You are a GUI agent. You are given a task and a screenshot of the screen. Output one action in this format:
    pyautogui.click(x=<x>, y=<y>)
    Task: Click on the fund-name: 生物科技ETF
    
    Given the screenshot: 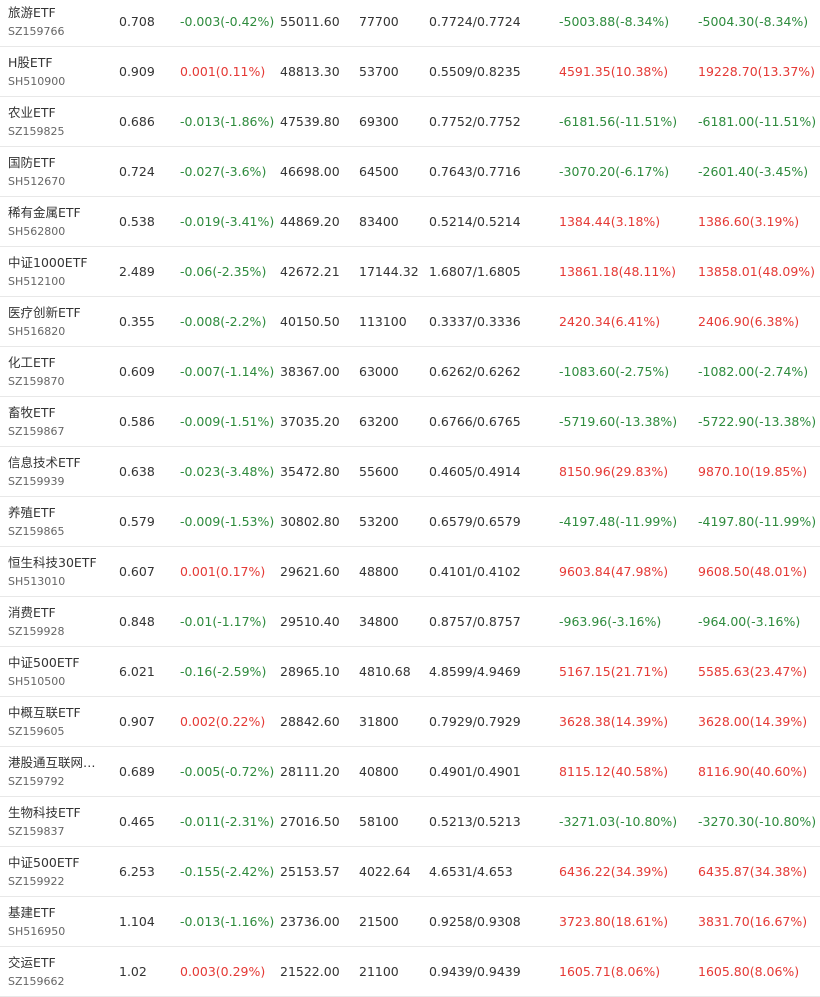 What is the action you would take?
    pyautogui.click(x=56, y=813)
    